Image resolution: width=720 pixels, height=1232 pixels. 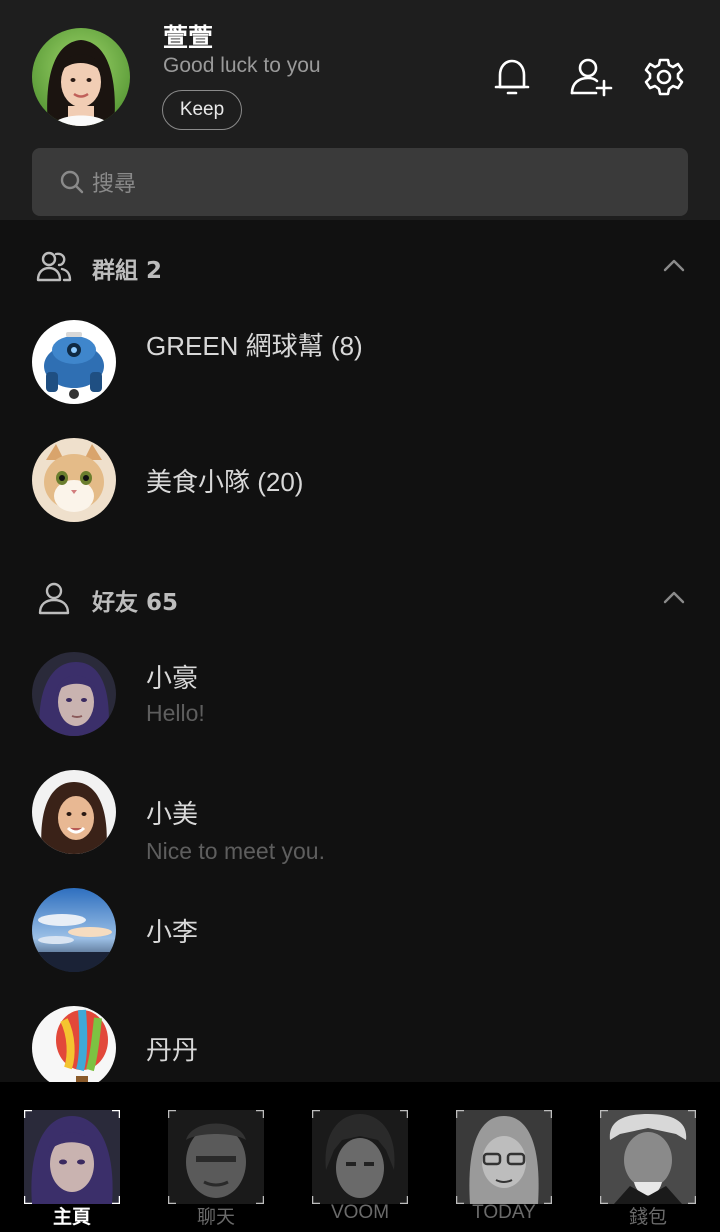 I want to click on friends-section-header: 好友 65, so click(x=360, y=599).